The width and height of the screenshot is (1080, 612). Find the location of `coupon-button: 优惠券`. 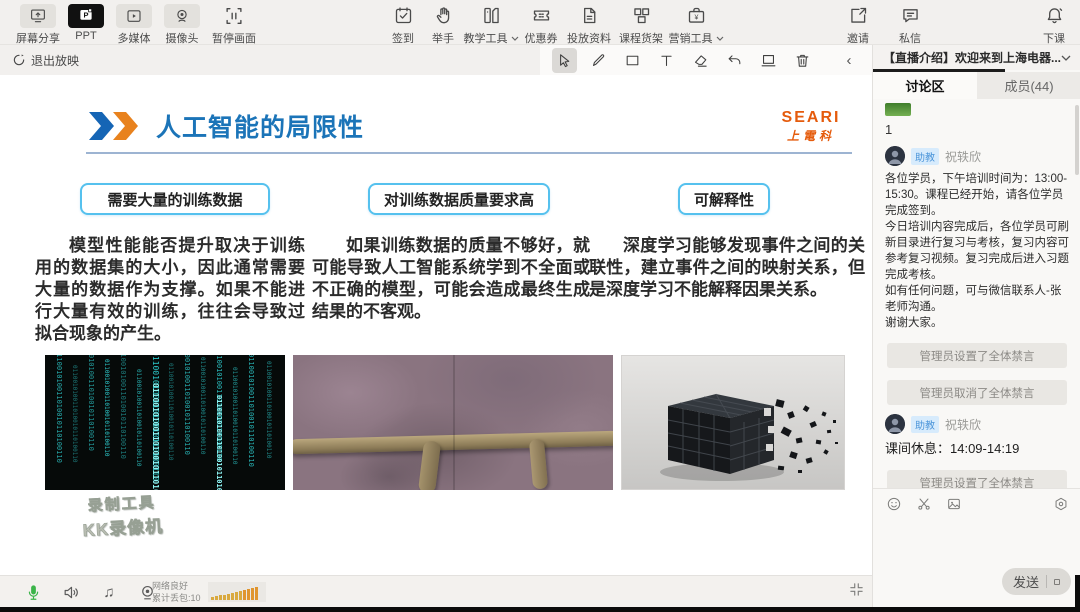

coupon-button: 优惠券 is located at coordinates (541, 24).